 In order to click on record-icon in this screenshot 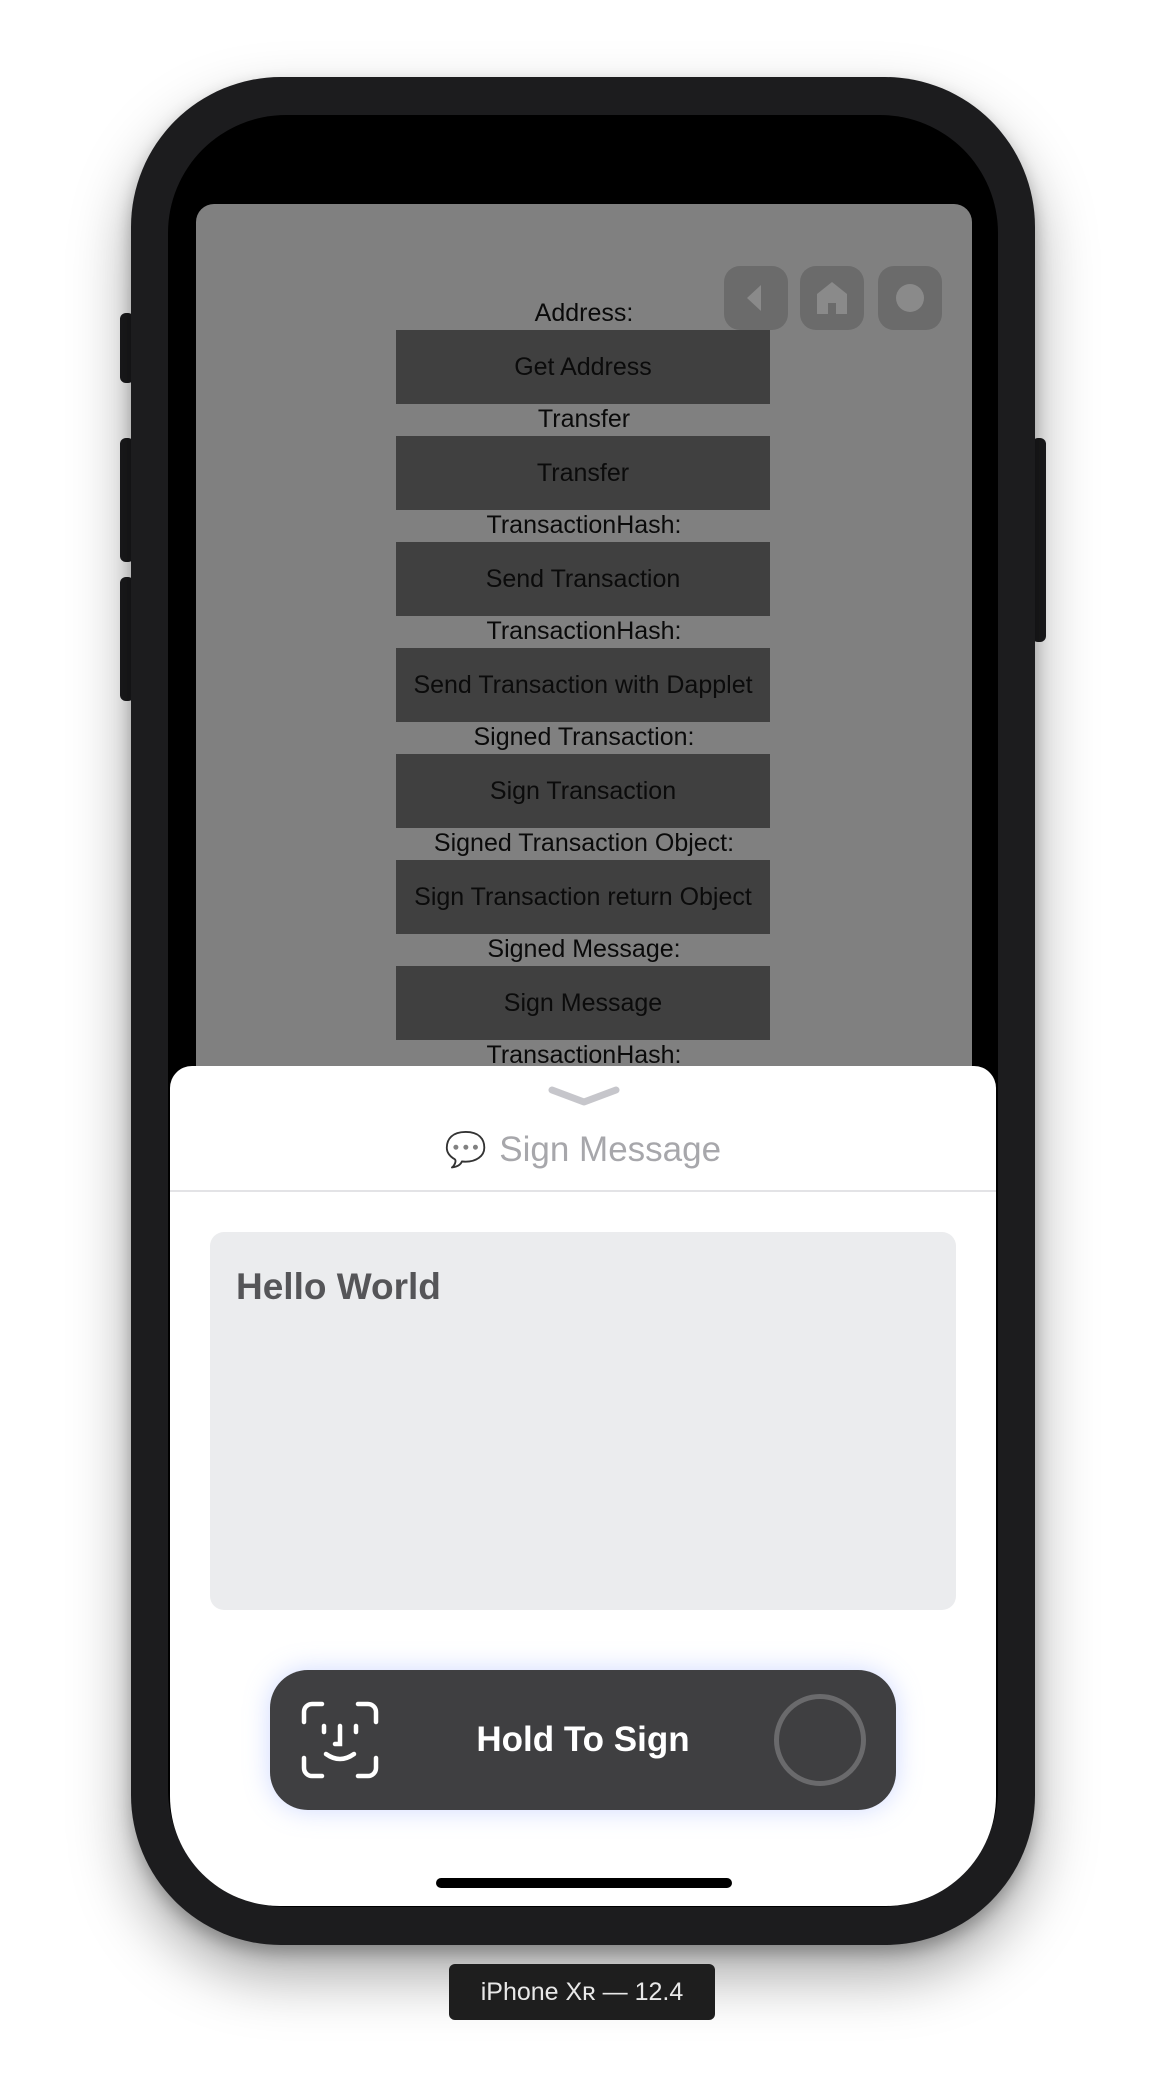, I will do `click(910, 298)`.